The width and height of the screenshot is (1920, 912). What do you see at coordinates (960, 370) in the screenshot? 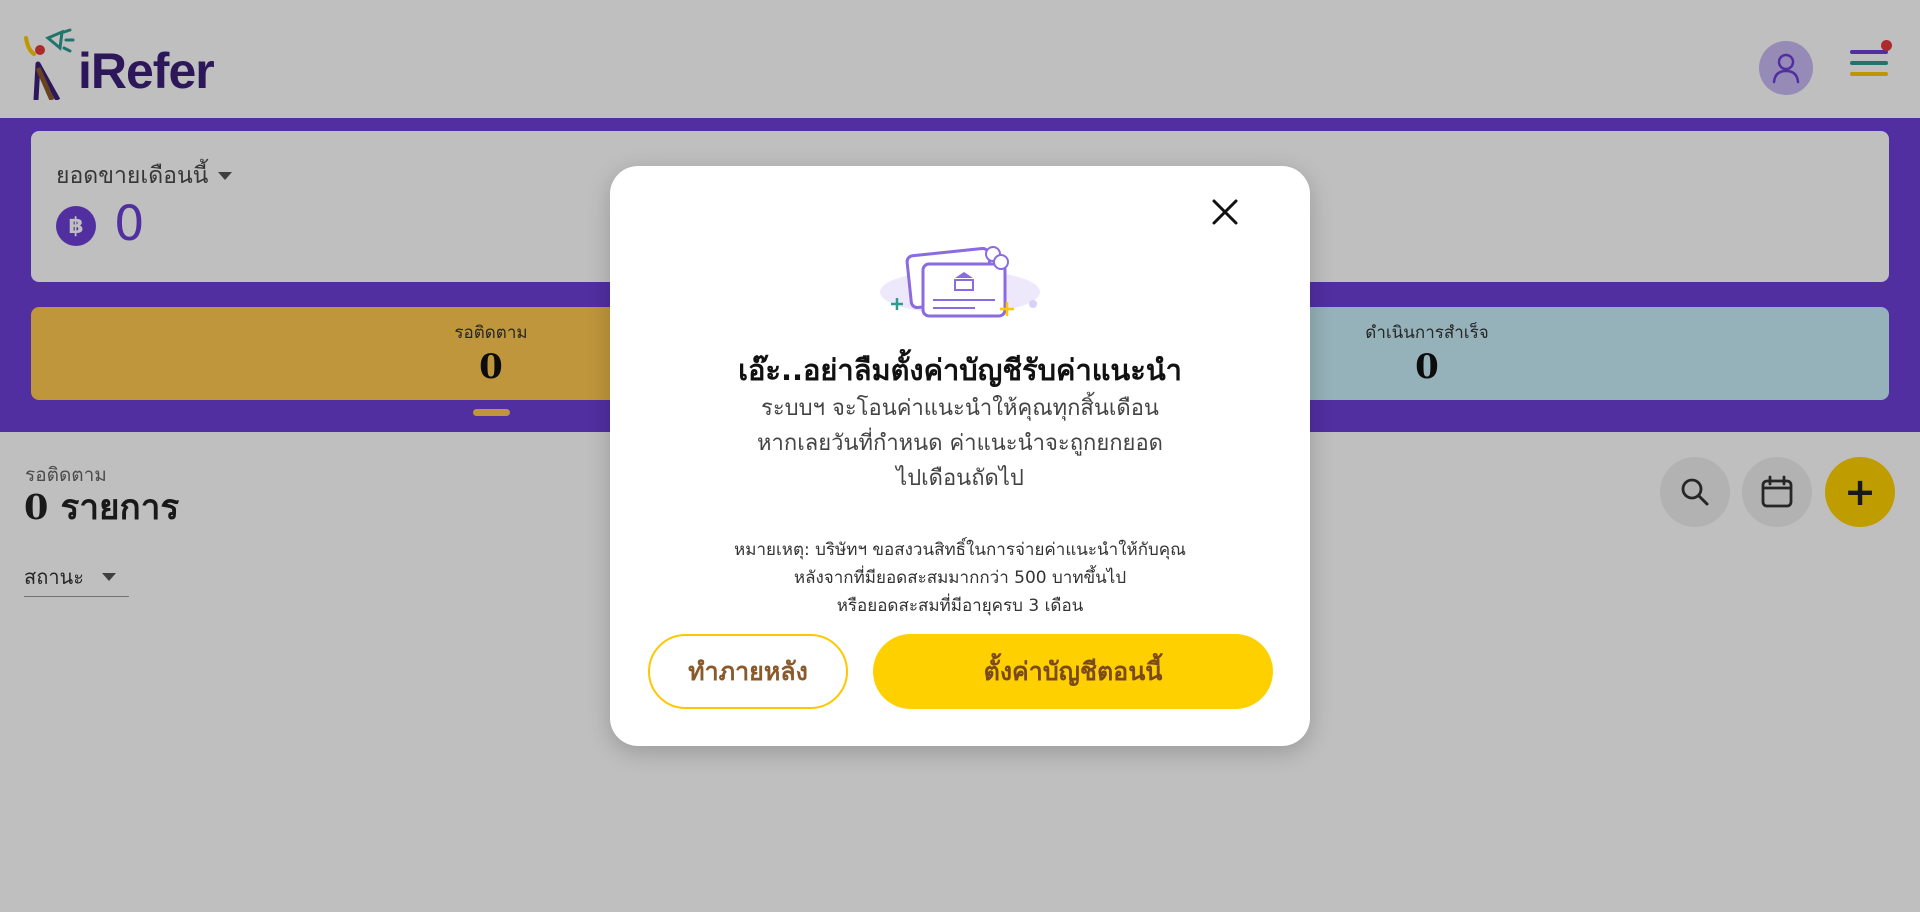
I see `modal-title: เอ๊ะ..อย่าลืมตั้งค่าบัญชีรับค่าแนะนำ` at bounding box center [960, 370].